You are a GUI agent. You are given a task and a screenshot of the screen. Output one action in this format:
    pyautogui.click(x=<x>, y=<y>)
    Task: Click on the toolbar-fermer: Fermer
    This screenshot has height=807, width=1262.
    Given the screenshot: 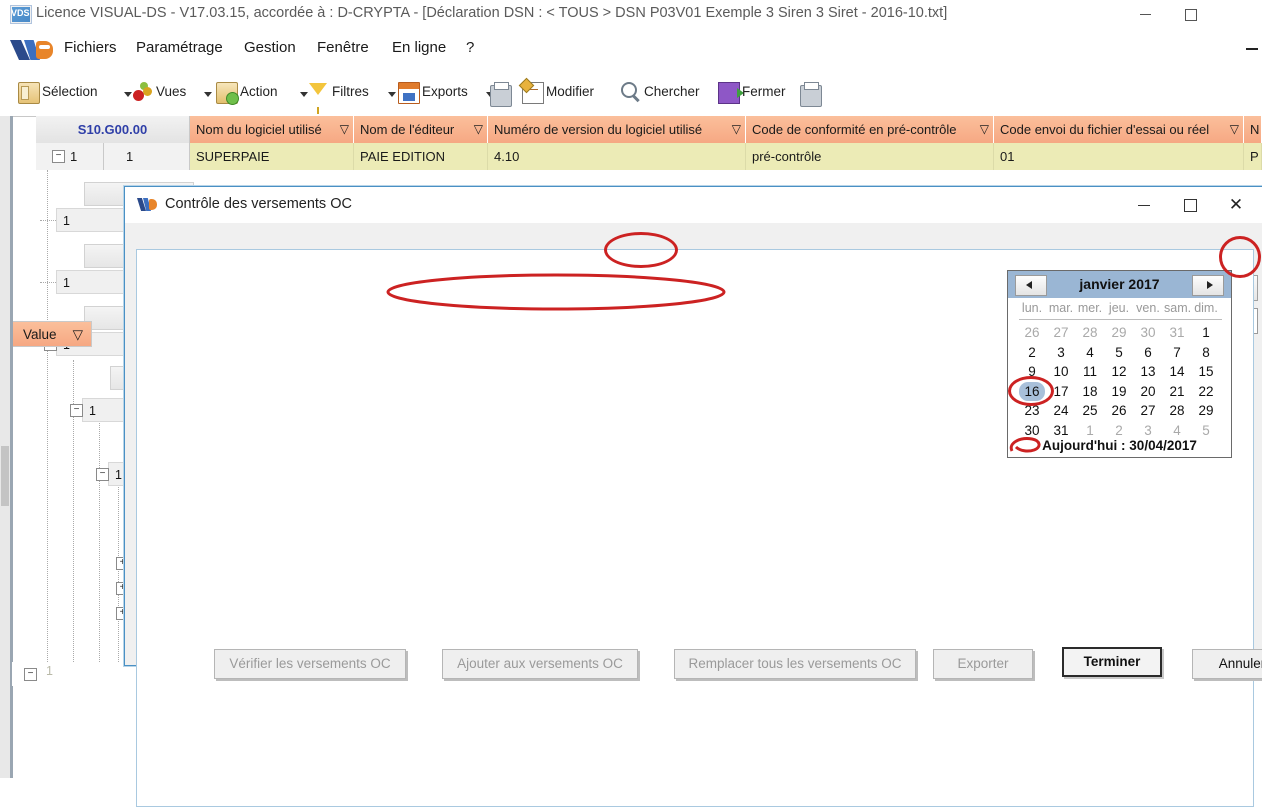 What is the action you would take?
    pyautogui.click(x=758, y=94)
    